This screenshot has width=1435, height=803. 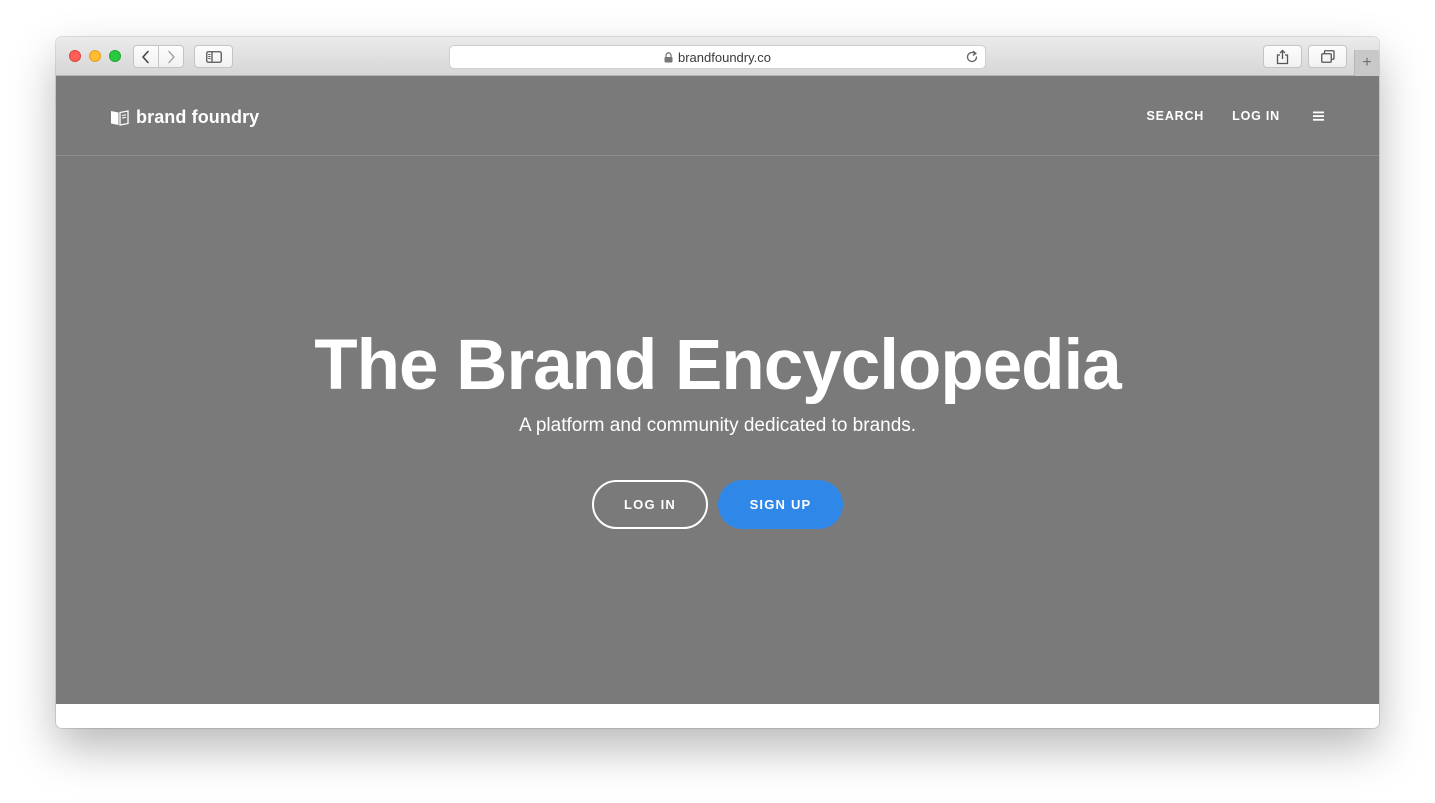 I want to click on chevron-right-icon, so click(x=171, y=56).